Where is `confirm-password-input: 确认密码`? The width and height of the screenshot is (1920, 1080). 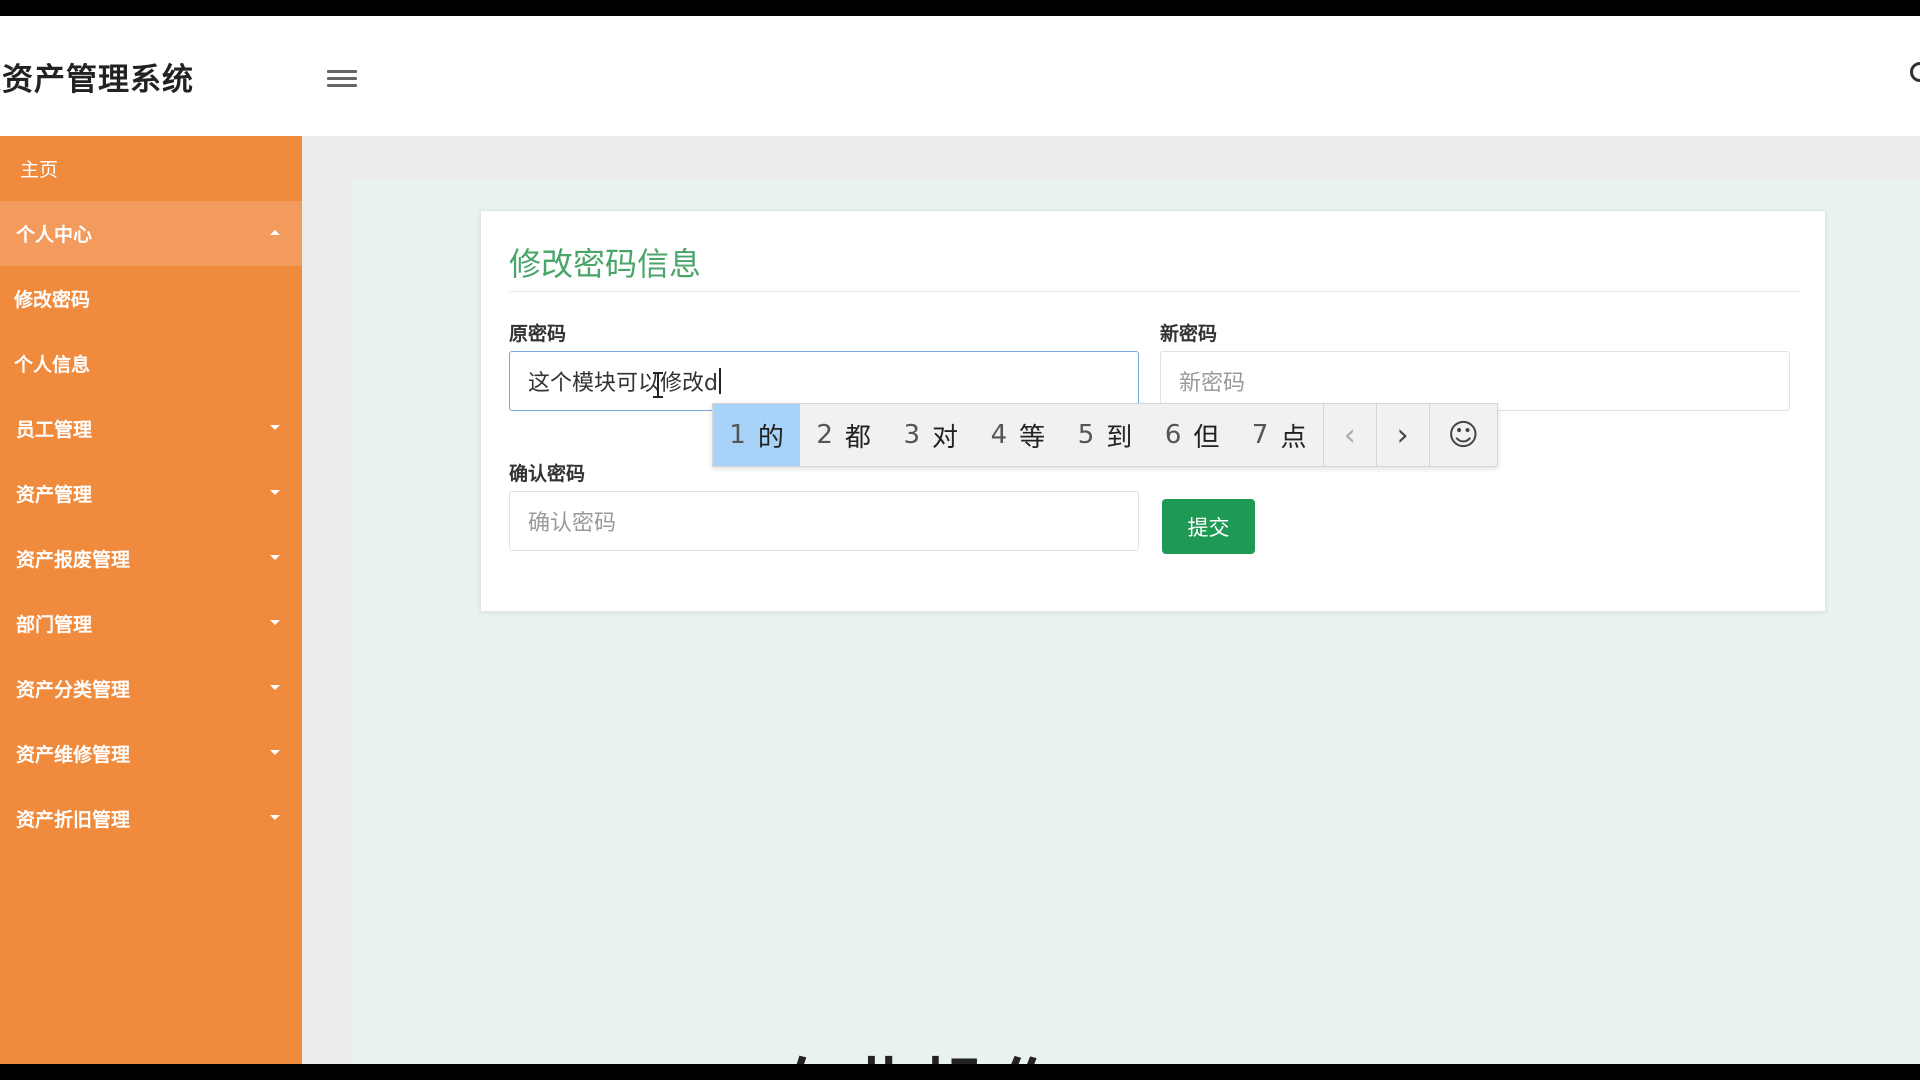
confirm-password-input: 确认密码 is located at coordinates (824, 521).